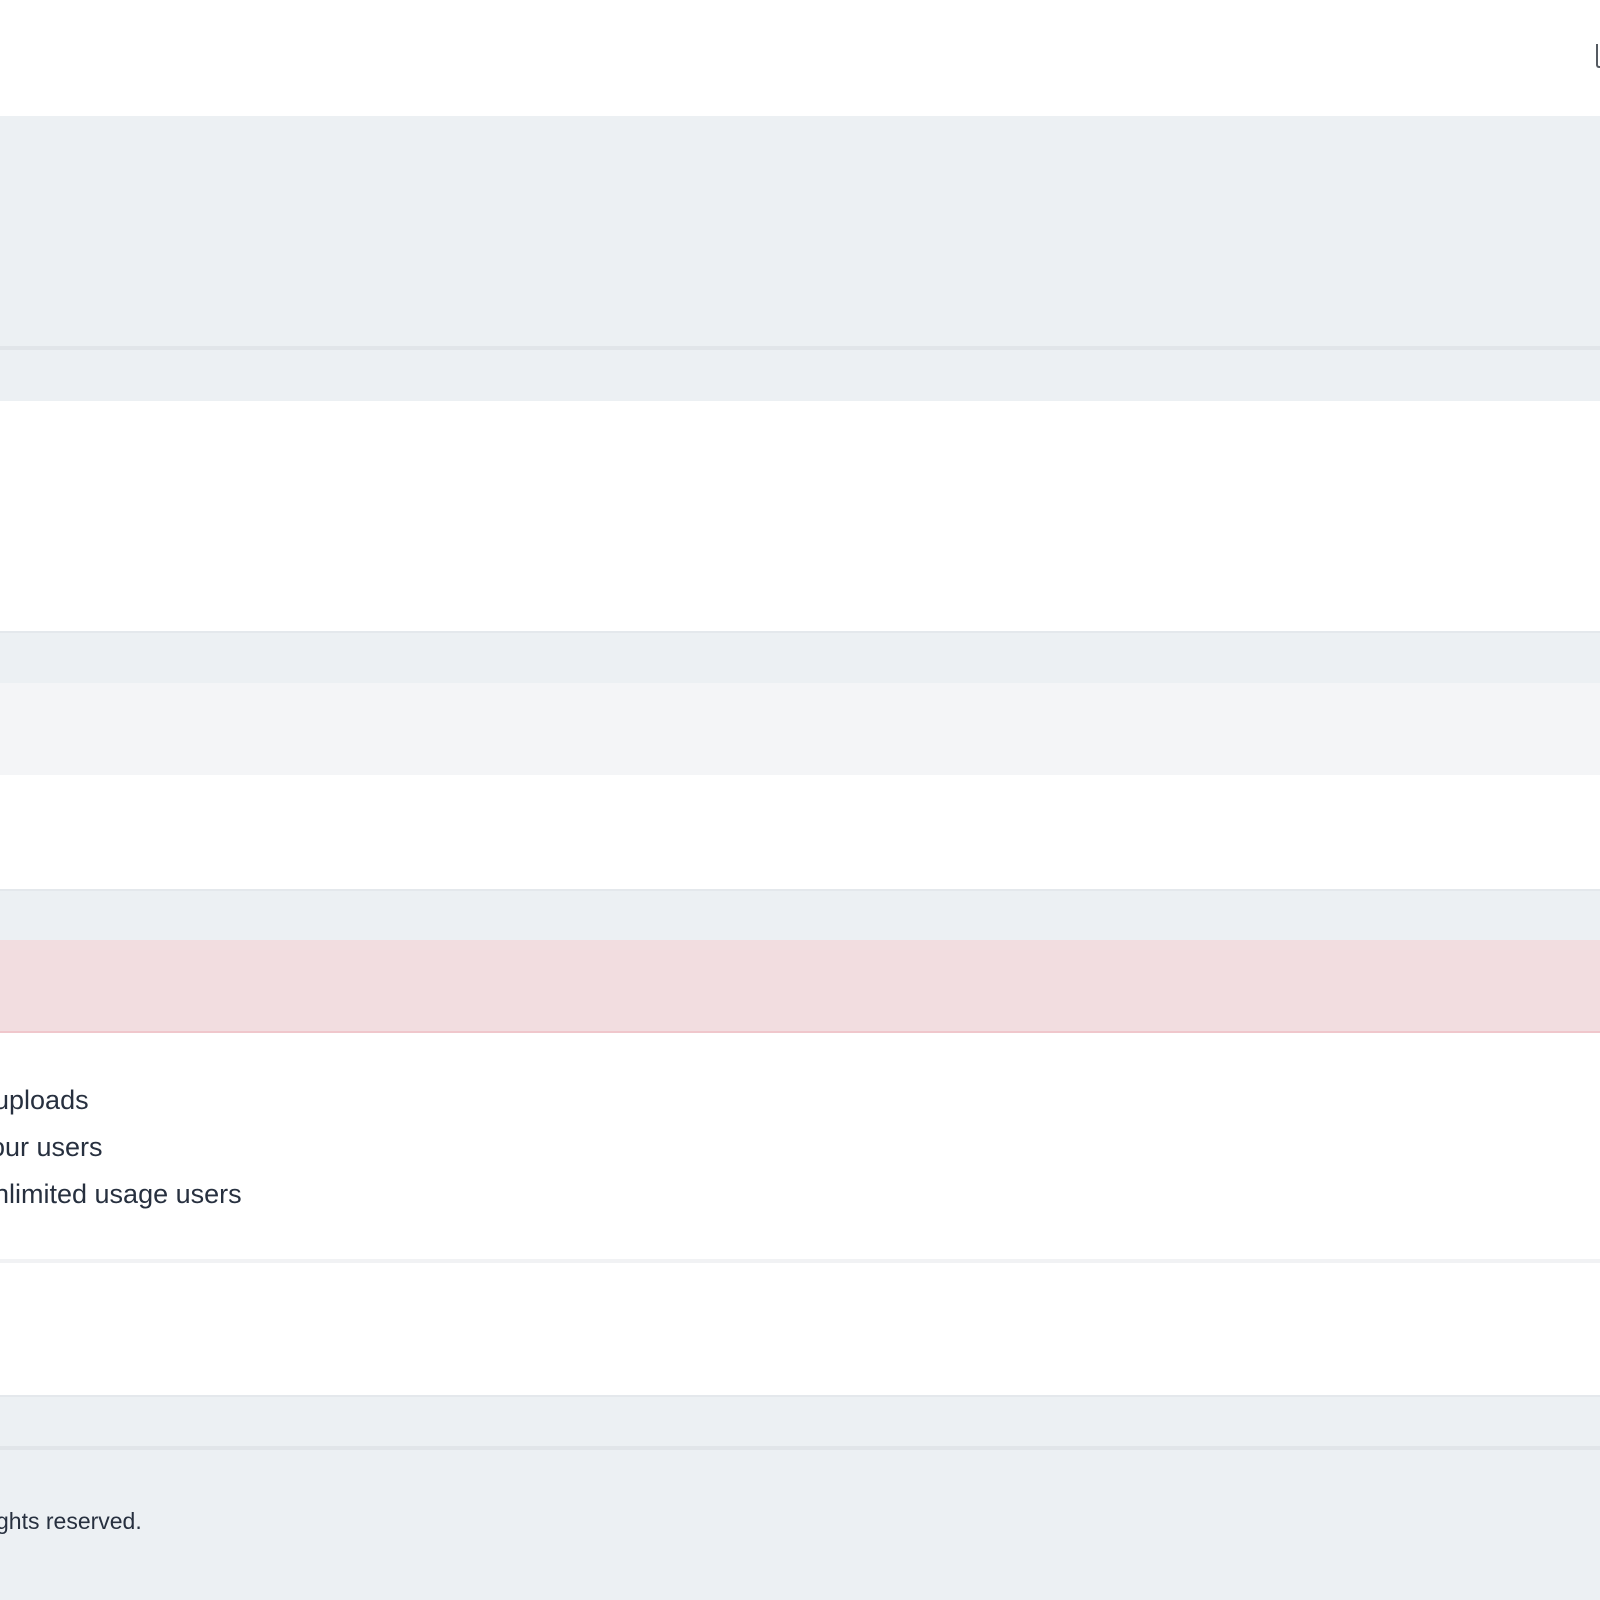 The image size is (1600, 1600). I want to click on feature-item: nlimited usage users, so click(121, 1194).